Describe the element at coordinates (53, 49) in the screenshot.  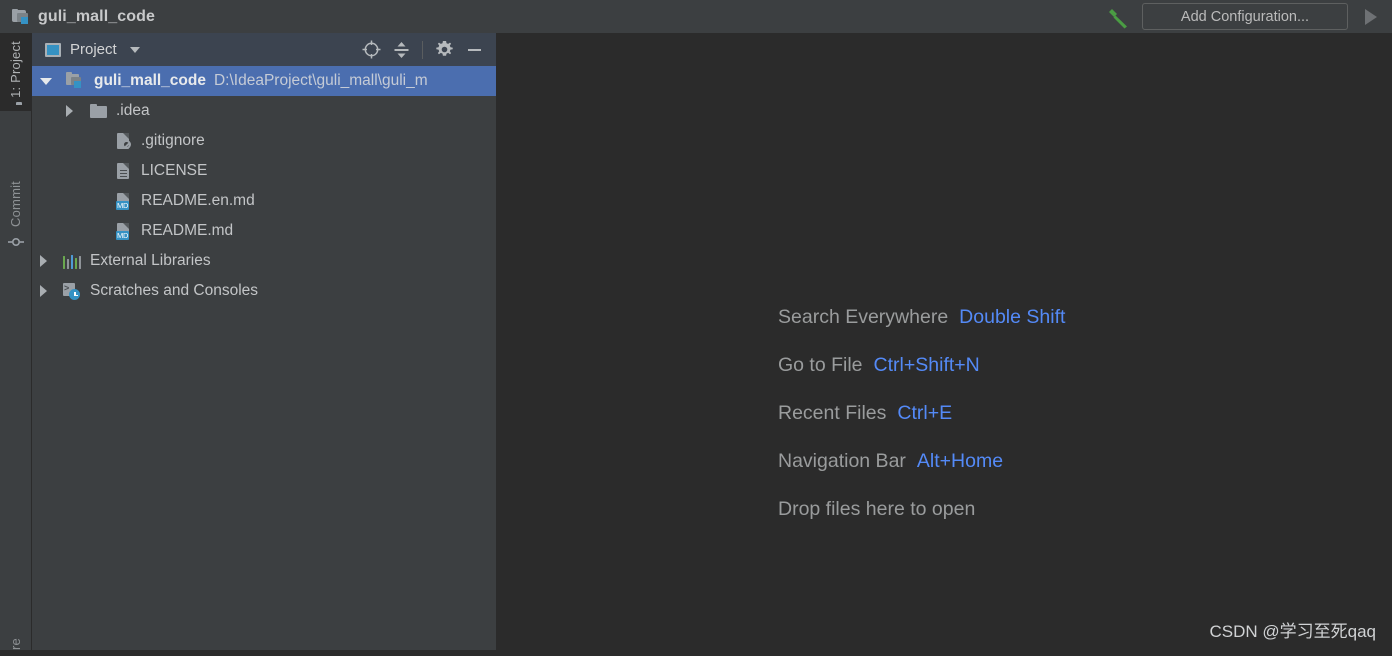
I see `project-view-icon` at that location.